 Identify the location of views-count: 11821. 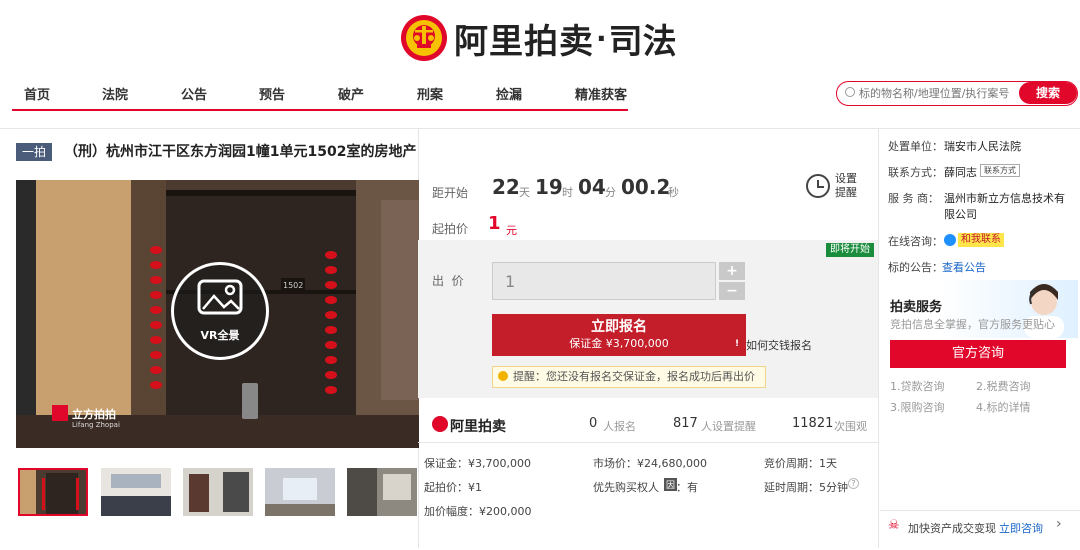
(813, 423).